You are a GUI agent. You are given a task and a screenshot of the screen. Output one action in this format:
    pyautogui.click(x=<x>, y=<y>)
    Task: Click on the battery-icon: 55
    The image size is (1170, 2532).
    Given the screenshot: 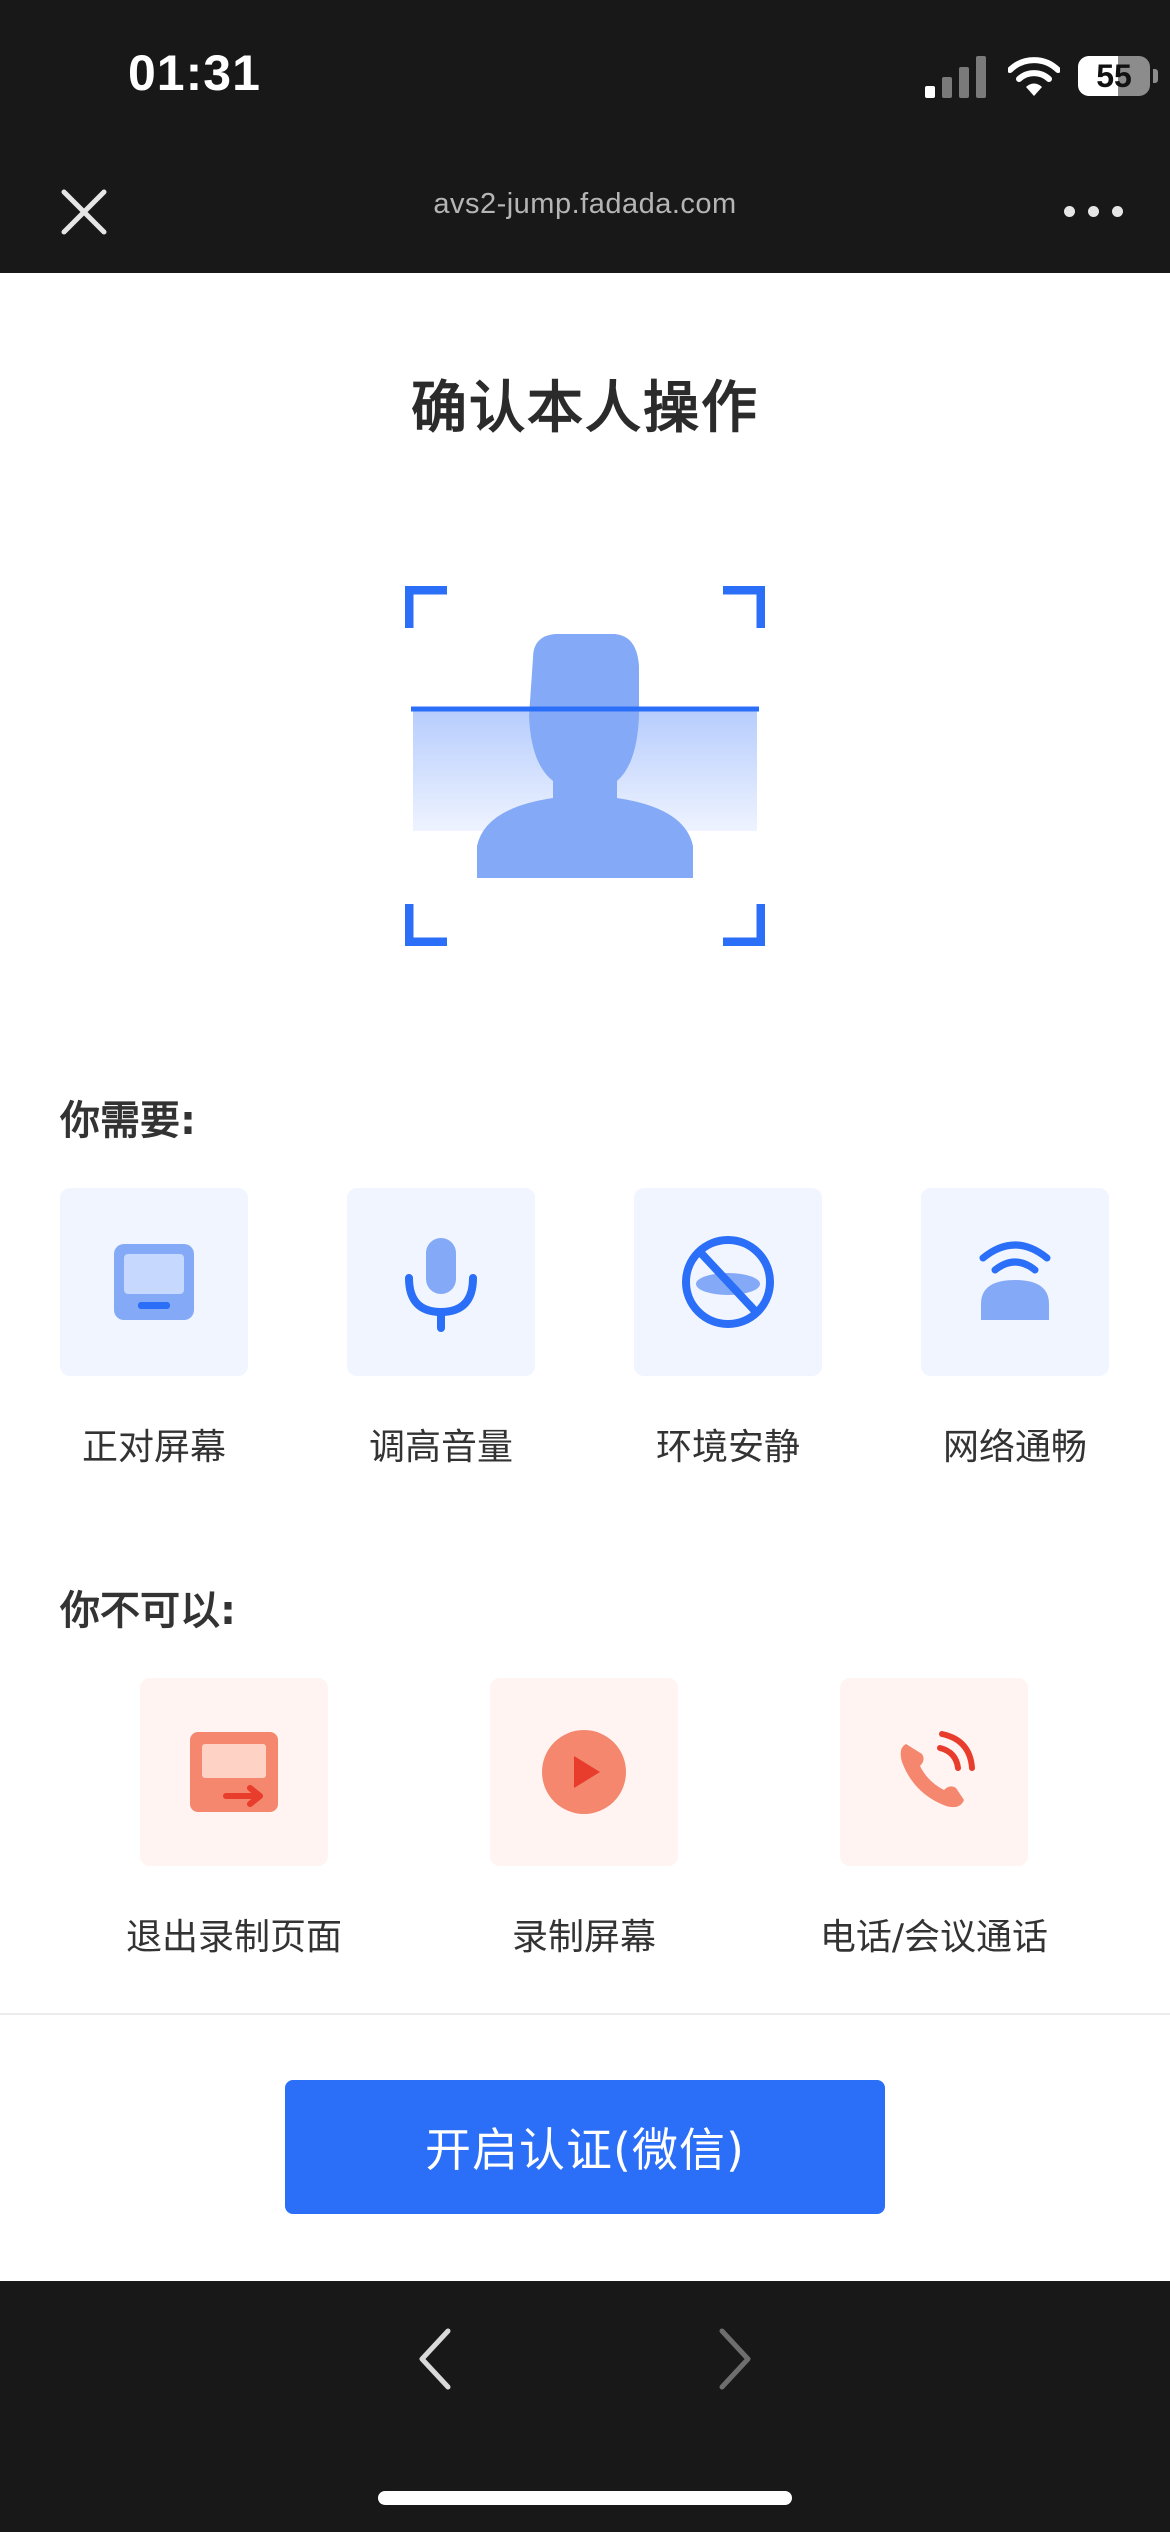 What is the action you would take?
    pyautogui.click(x=1118, y=77)
    